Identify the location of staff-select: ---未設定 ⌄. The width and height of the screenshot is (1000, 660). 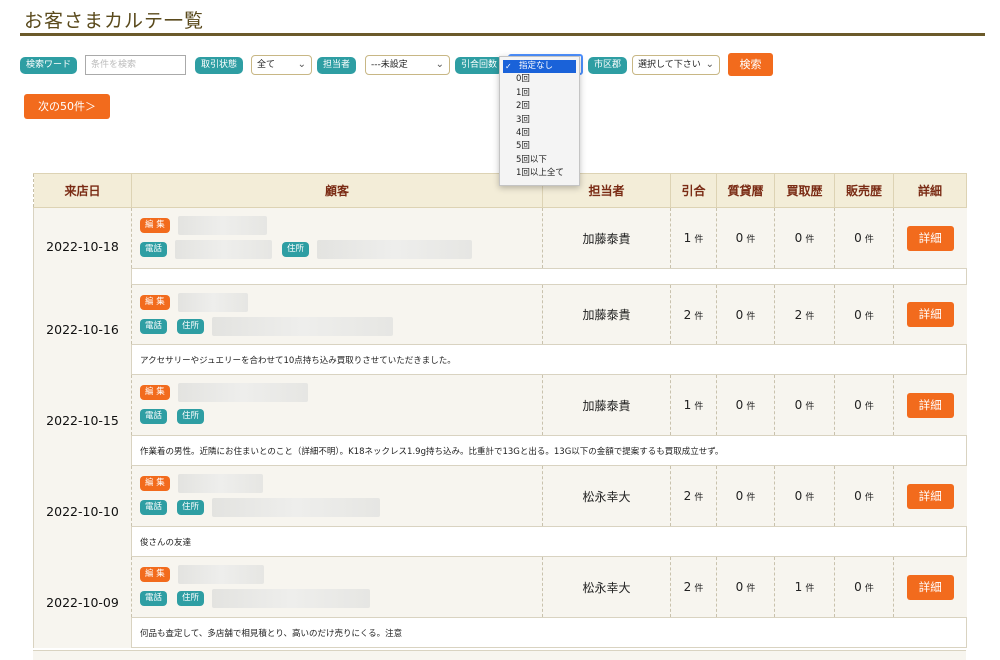
(407, 65).